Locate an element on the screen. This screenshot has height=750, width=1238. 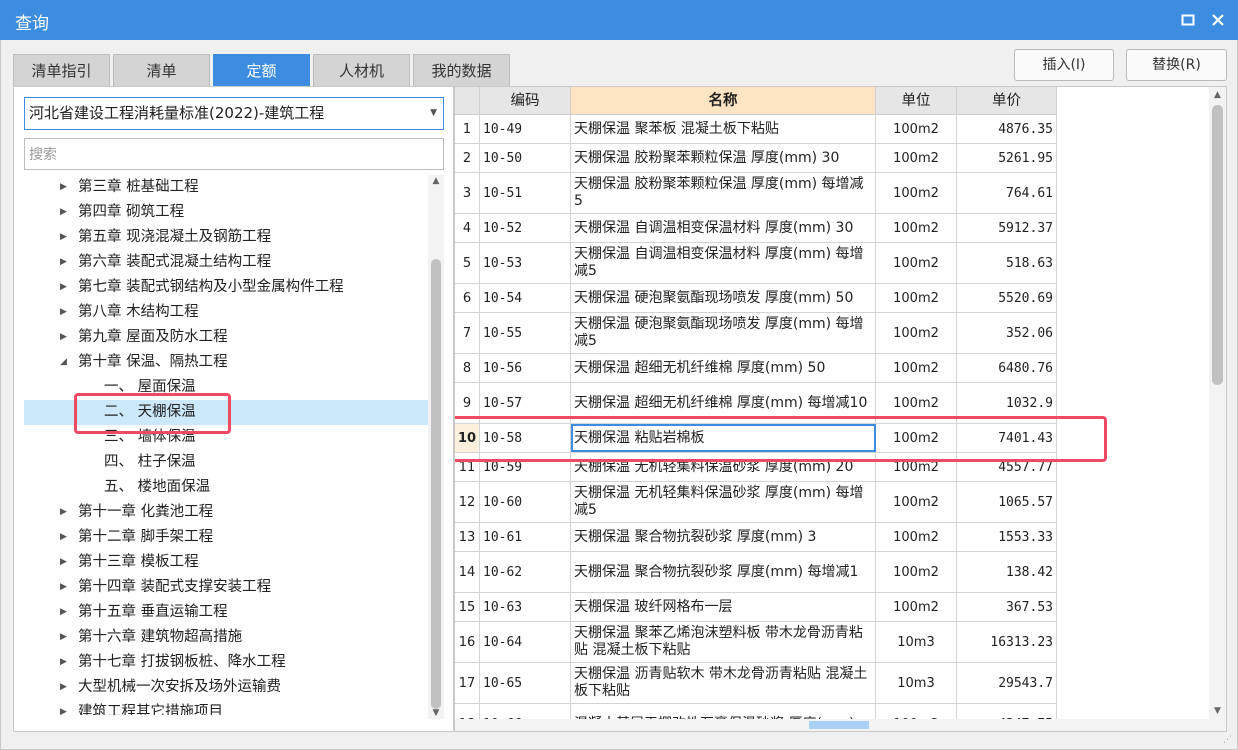
tree-item-ch16: ▶ 第十六章 建筑物超高措施 is located at coordinates (226, 637).